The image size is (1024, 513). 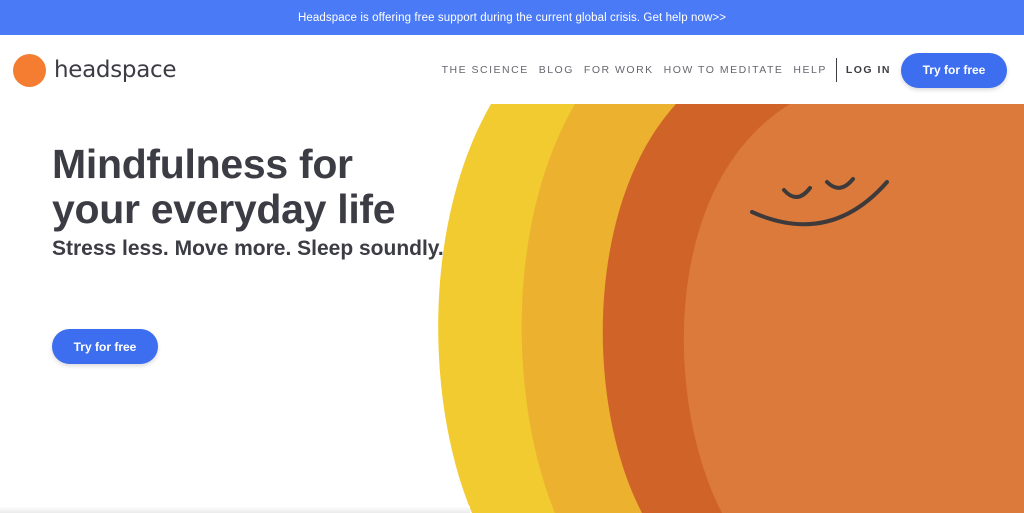 I want to click on nav-the-science: THE SCIENCE, so click(x=485, y=70).